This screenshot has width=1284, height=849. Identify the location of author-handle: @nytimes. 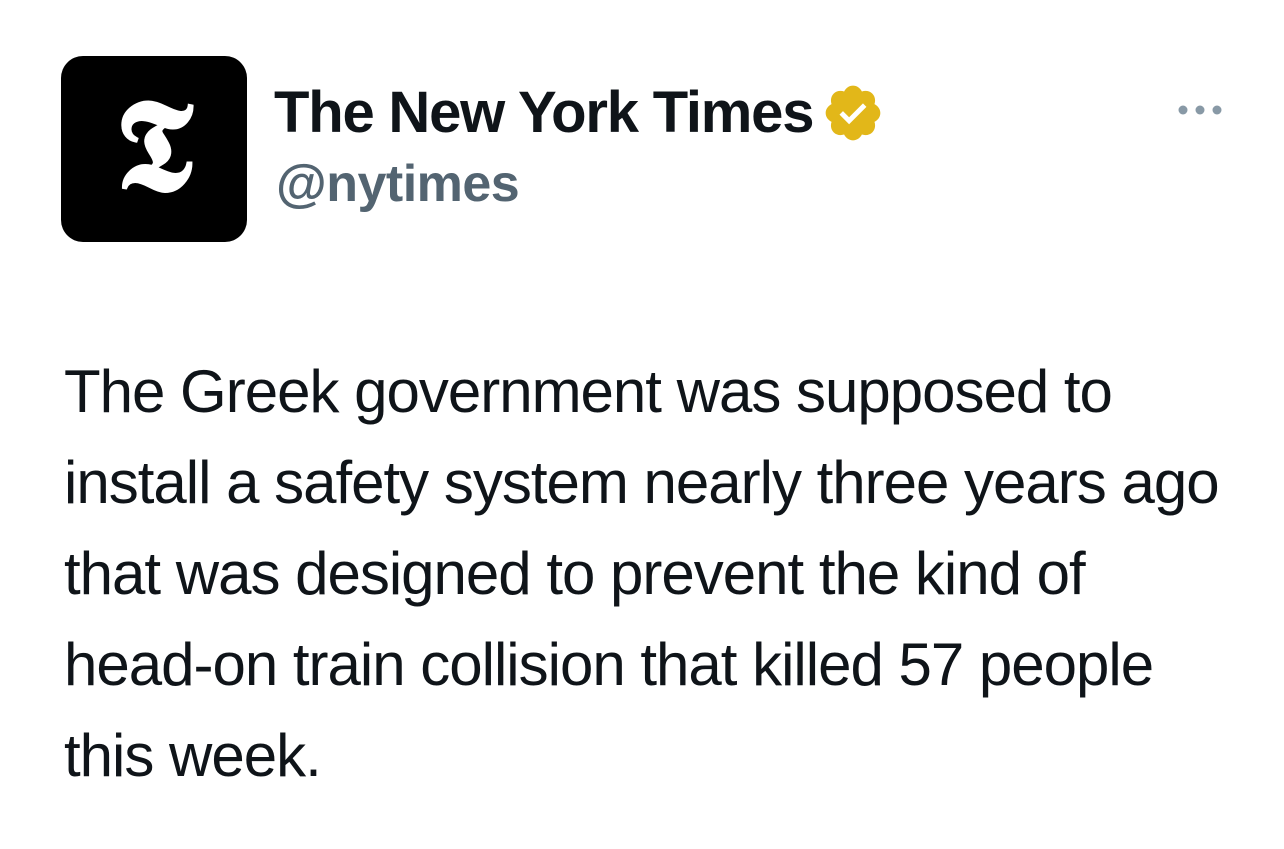
(398, 184).